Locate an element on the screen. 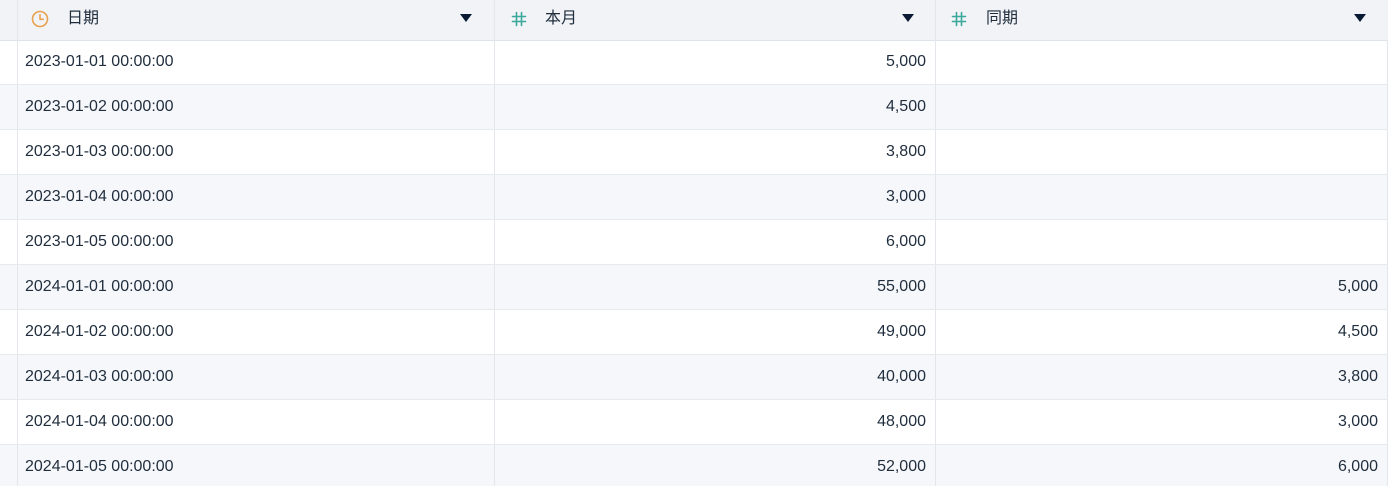  table-row: 2024-01-01 00:00:00 55,000 5,000 is located at coordinates (694, 287).